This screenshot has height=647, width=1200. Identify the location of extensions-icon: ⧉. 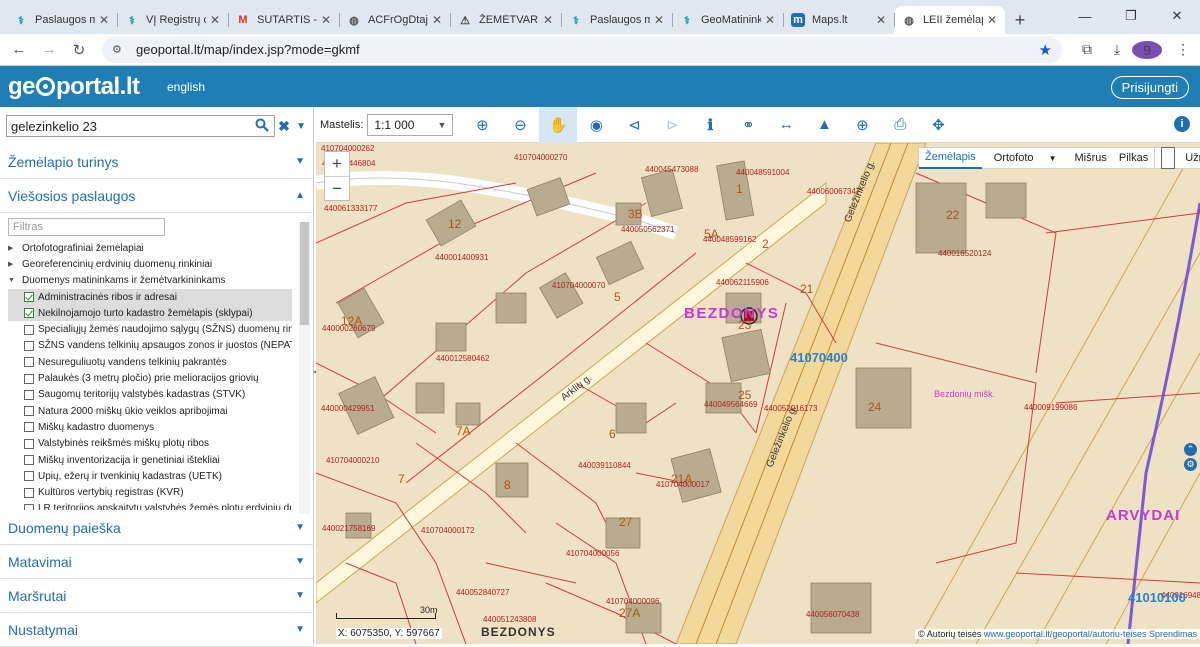
(1087, 49).